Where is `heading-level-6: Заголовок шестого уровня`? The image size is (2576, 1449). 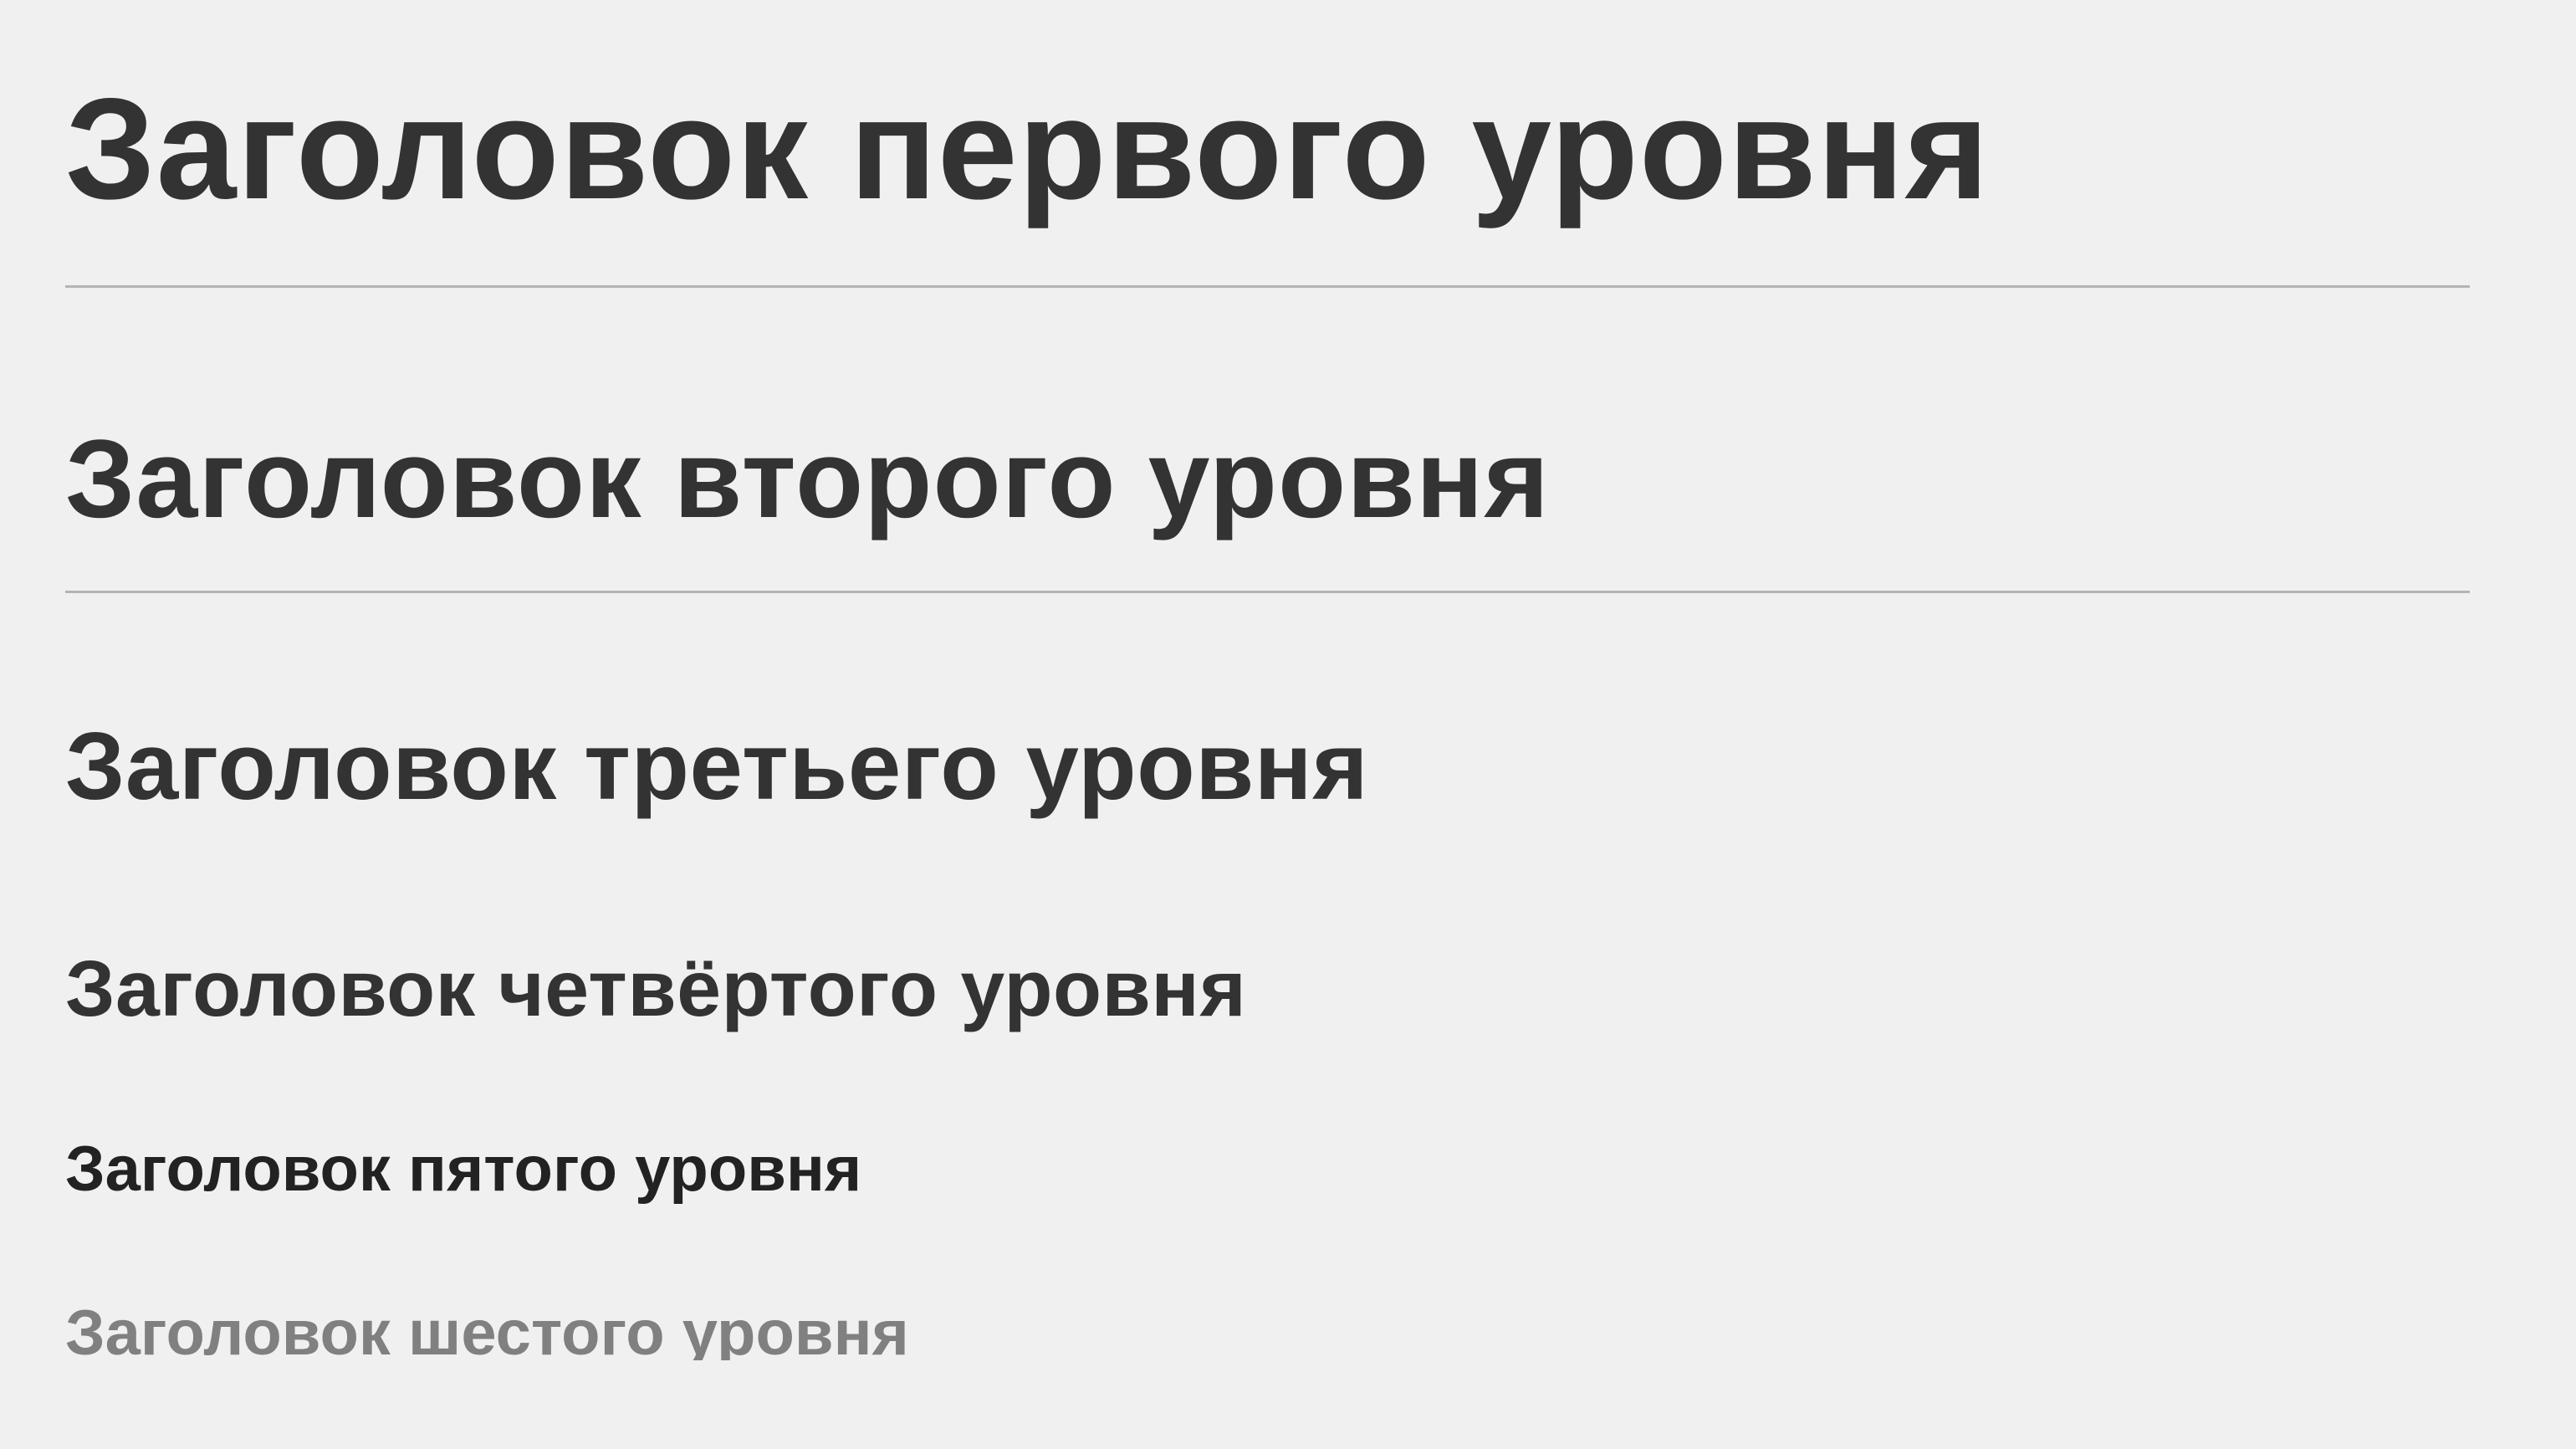
heading-level-6: Заголовок шестого уровня is located at coordinates (487, 1331).